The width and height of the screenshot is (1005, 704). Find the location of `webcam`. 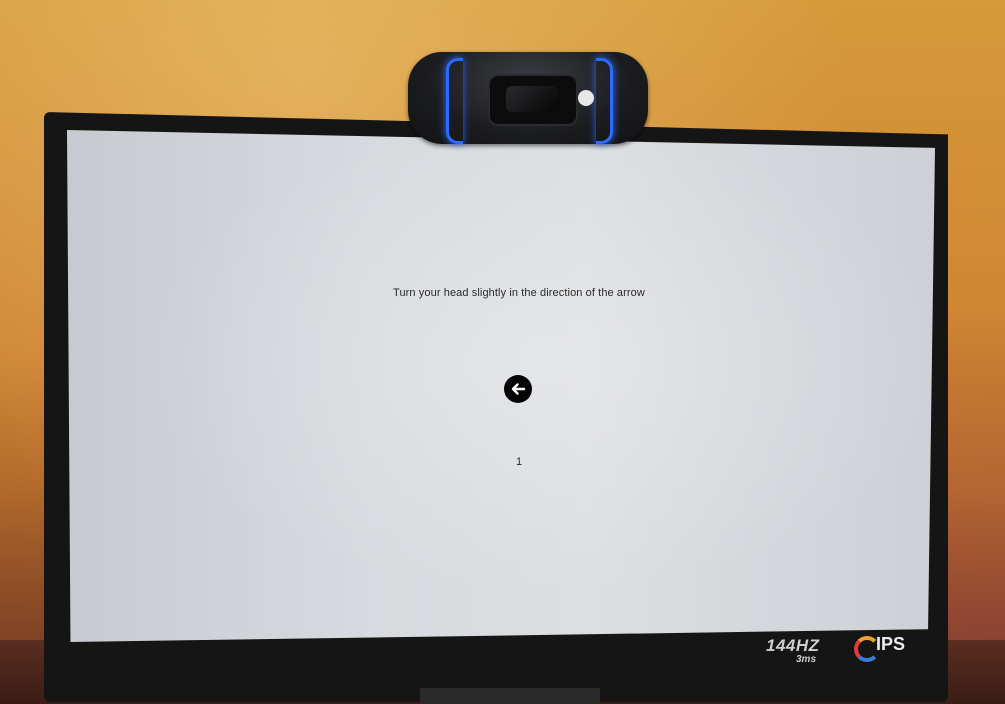

webcam is located at coordinates (528, 98).